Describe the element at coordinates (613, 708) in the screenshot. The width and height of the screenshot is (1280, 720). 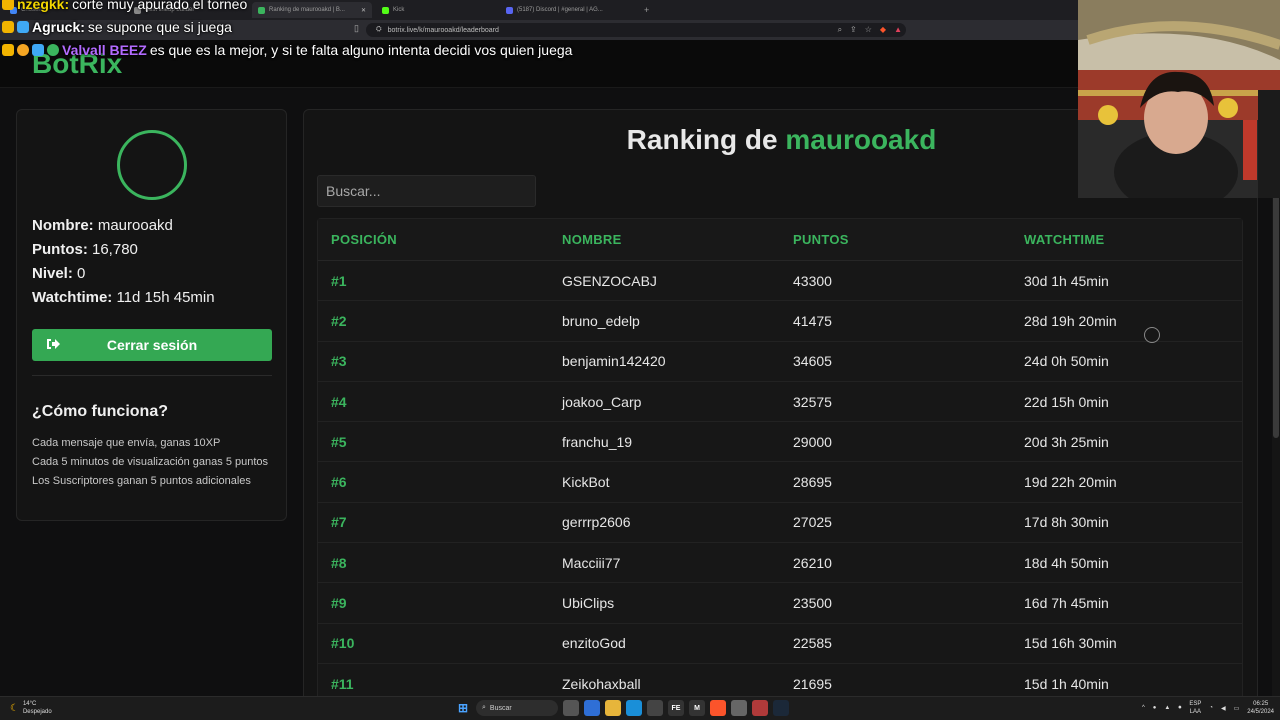
I see `file-explorer-icon` at that location.